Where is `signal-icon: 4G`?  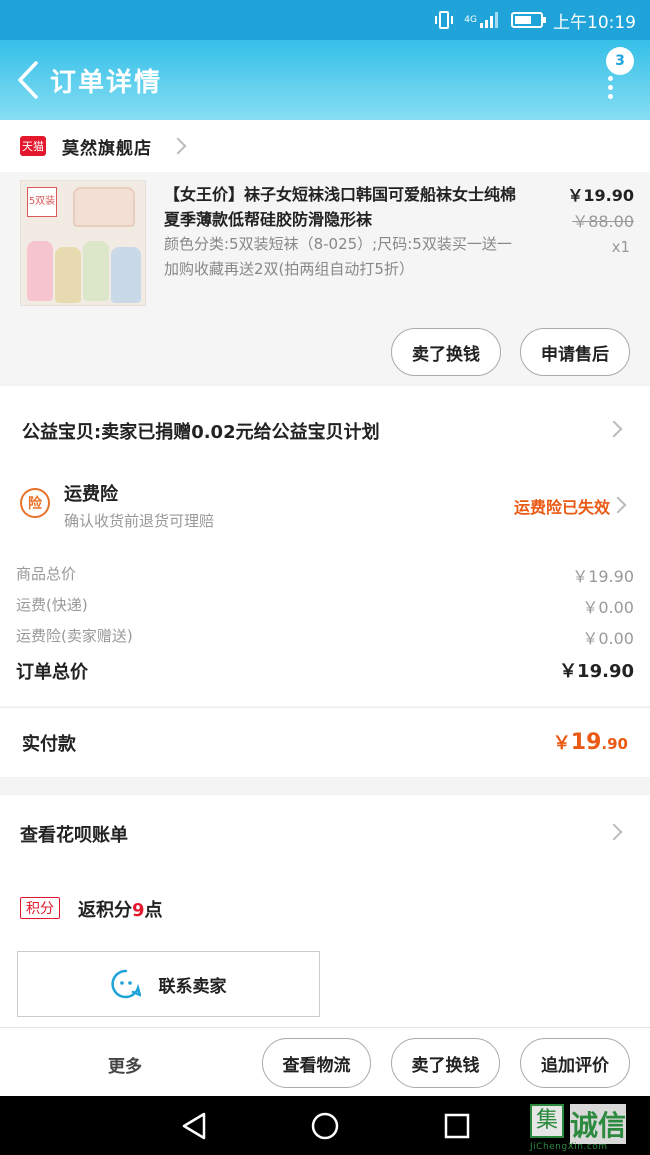 signal-icon: 4G is located at coordinates (482, 20).